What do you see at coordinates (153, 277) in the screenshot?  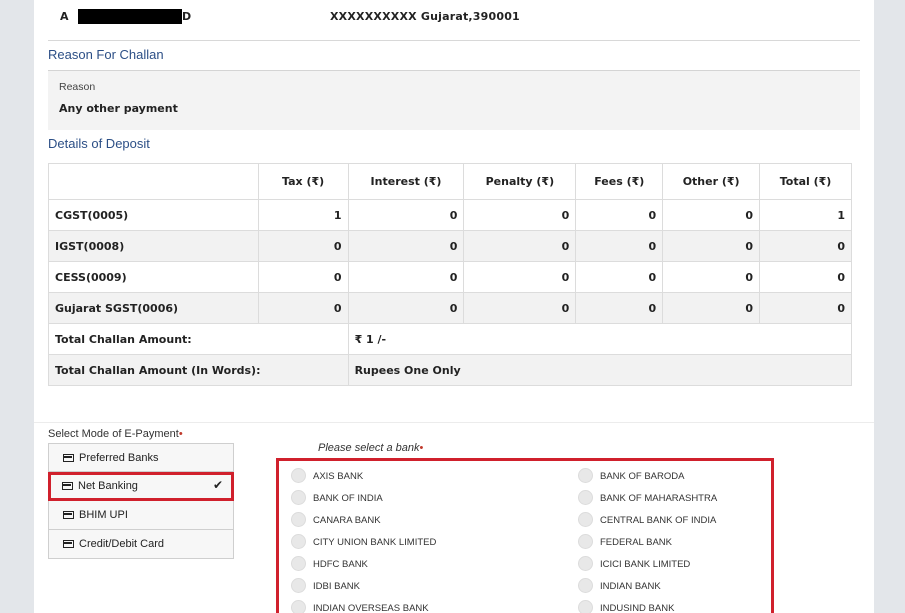 I see `tax-head-cell: CESS(0009)` at bounding box center [153, 277].